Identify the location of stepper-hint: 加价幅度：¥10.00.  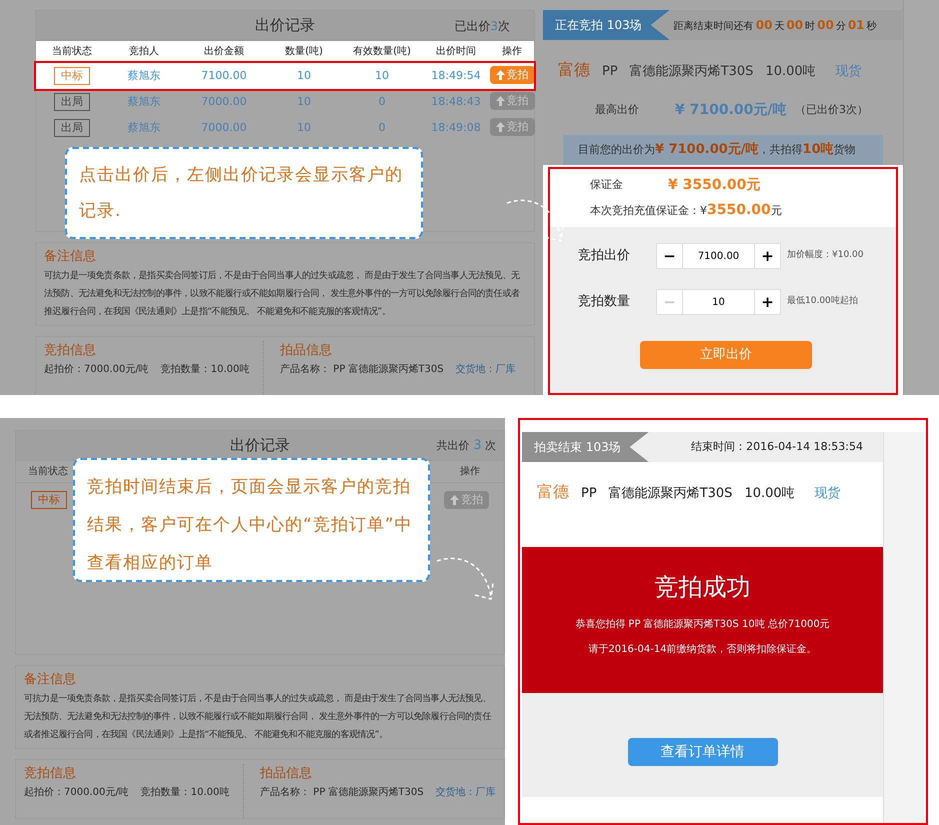
(825, 255).